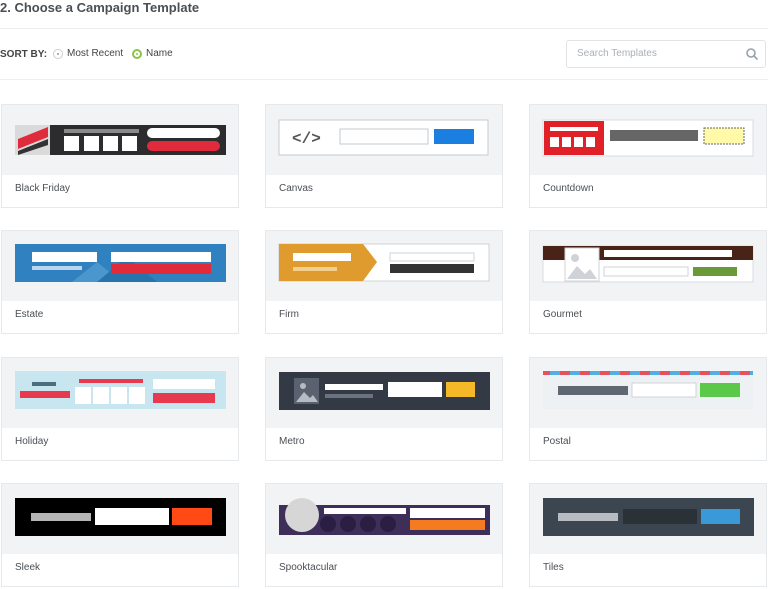 This screenshot has width=768, height=589. What do you see at coordinates (24, 54) in the screenshot?
I see `sort-by-label: SORT BY:` at bounding box center [24, 54].